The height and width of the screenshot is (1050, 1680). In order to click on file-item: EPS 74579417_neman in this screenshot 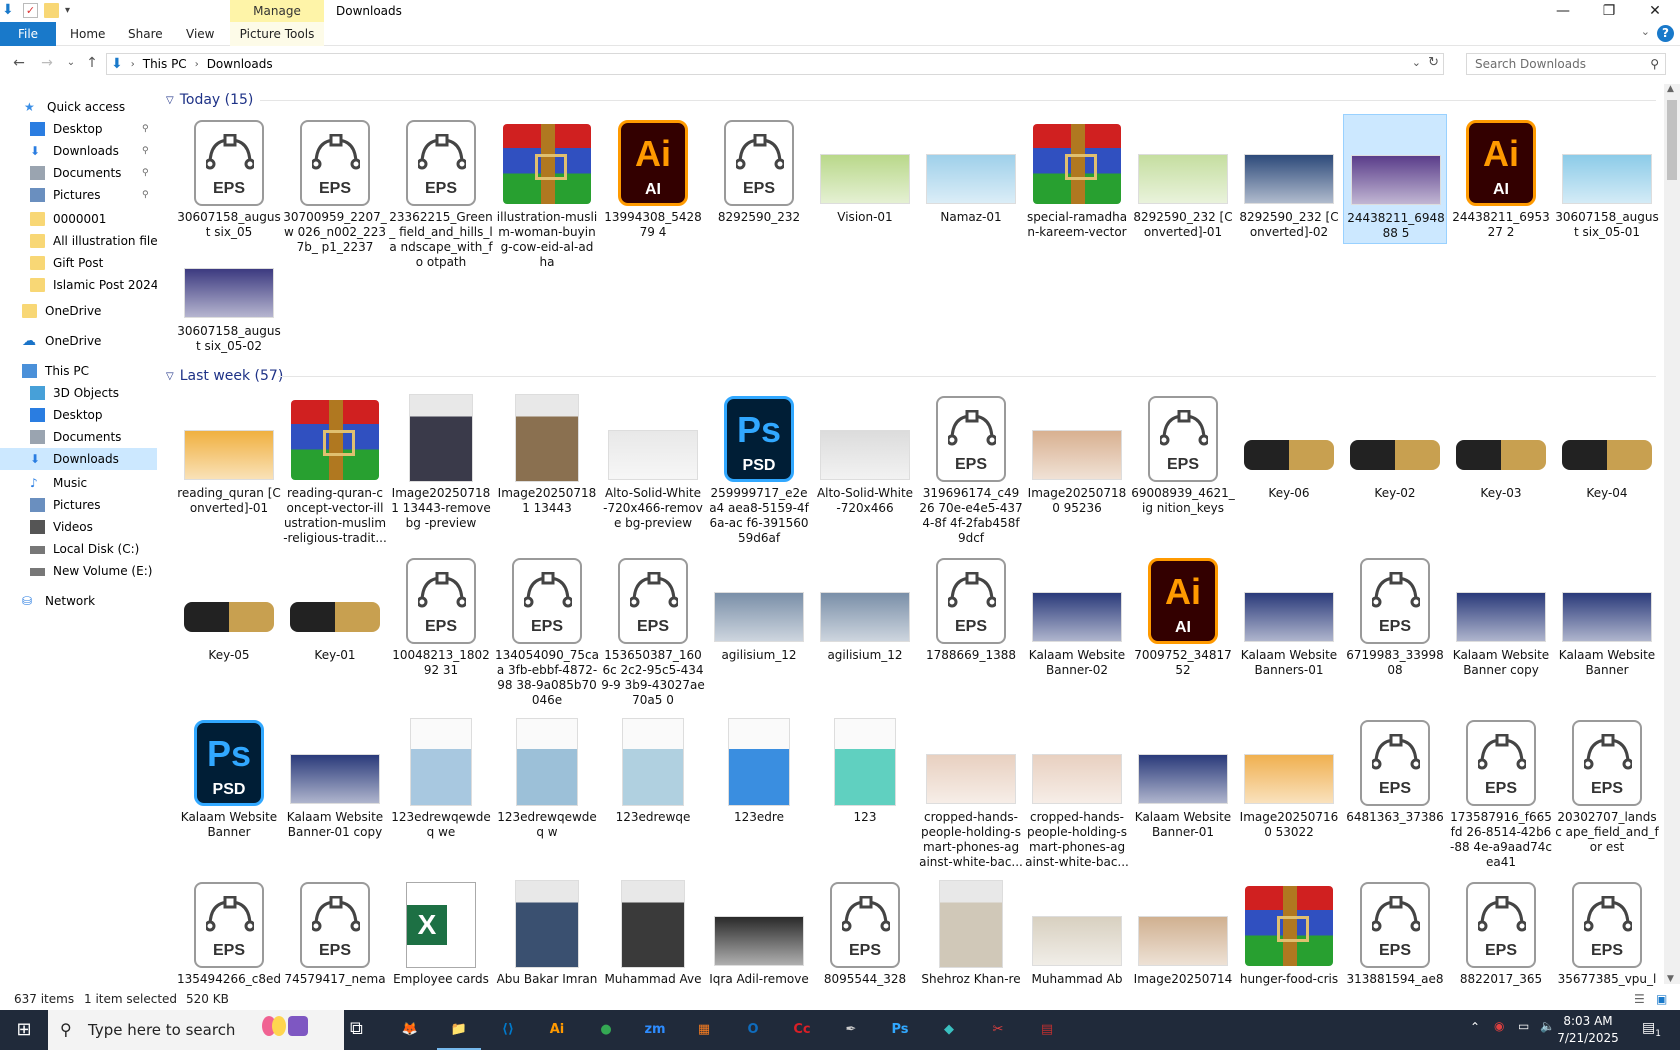, I will do `click(335, 932)`.